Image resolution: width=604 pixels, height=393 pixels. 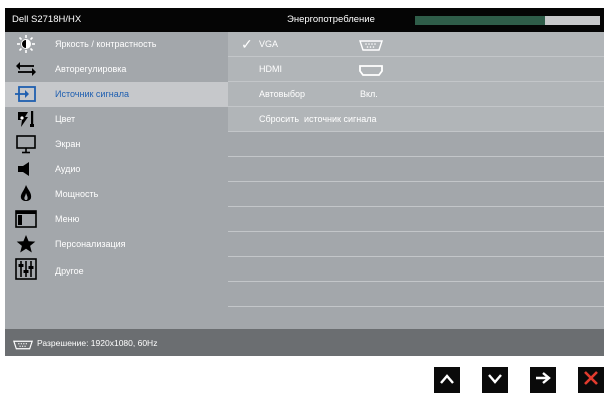 I want to click on menu-item-label: Экран, so click(x=68, y=144).